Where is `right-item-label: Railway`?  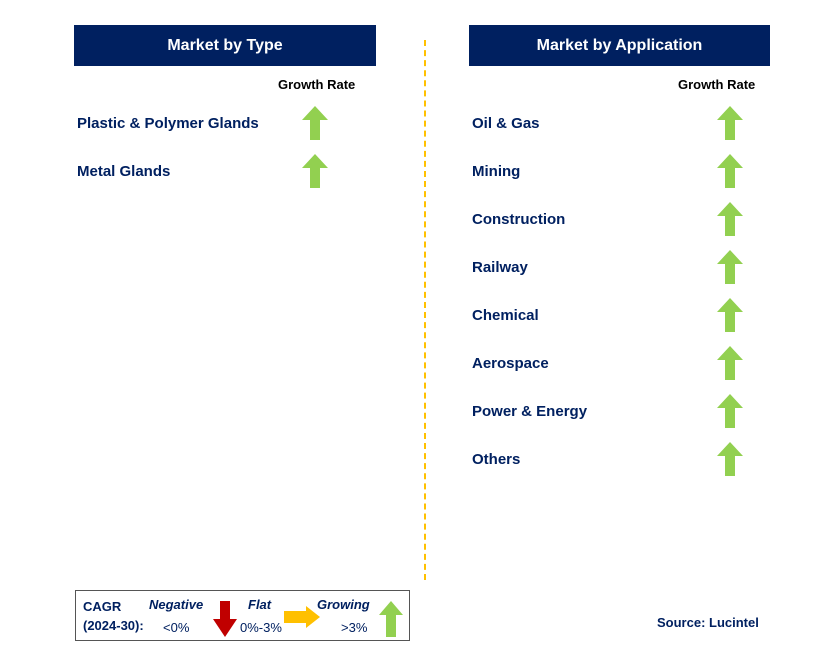
right-item-label: Railway is located at coordinates (500, 267).